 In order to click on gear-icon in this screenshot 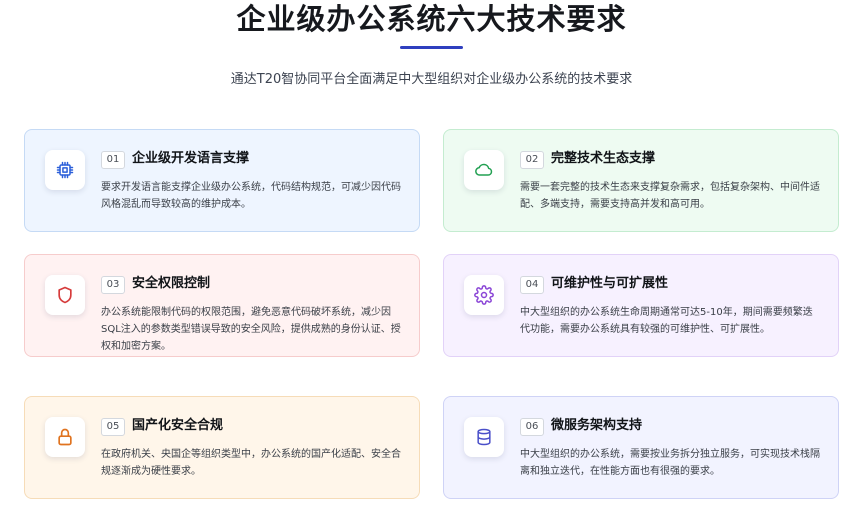, I will do `click(484, 295)`.